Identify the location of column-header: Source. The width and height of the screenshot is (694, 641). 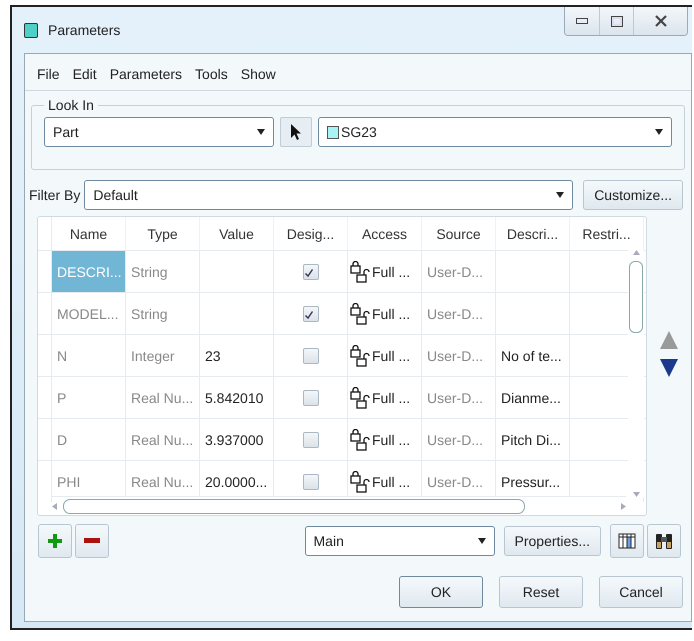
(459, 233).